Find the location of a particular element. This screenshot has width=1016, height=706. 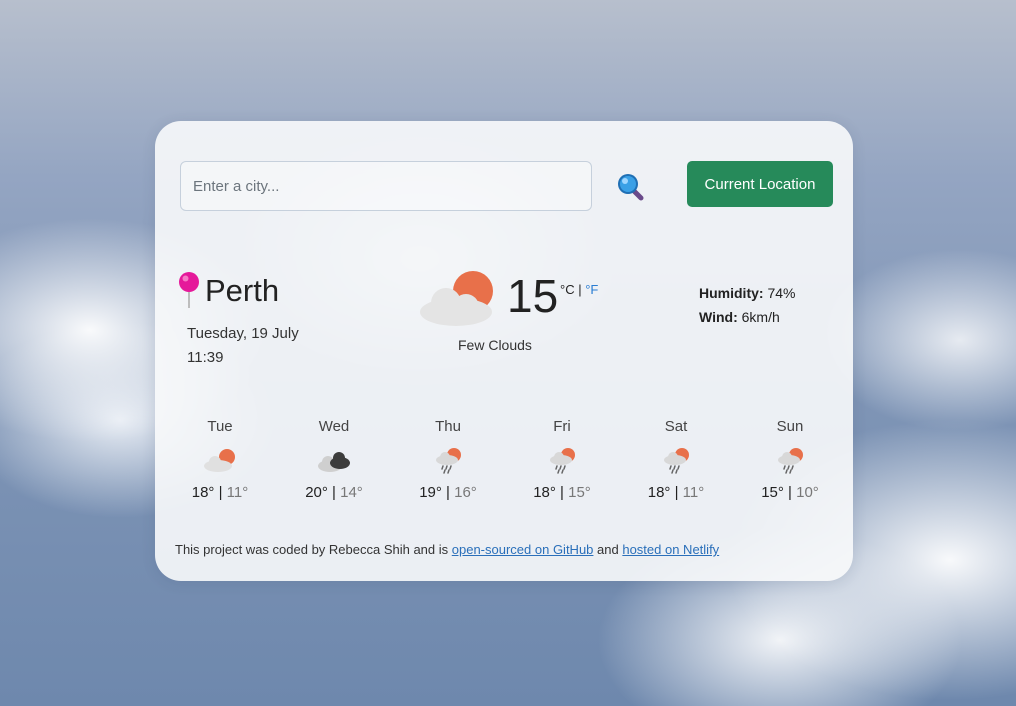

forecast-day: Fri 18° | 15° is located at coordinates (562, 459).